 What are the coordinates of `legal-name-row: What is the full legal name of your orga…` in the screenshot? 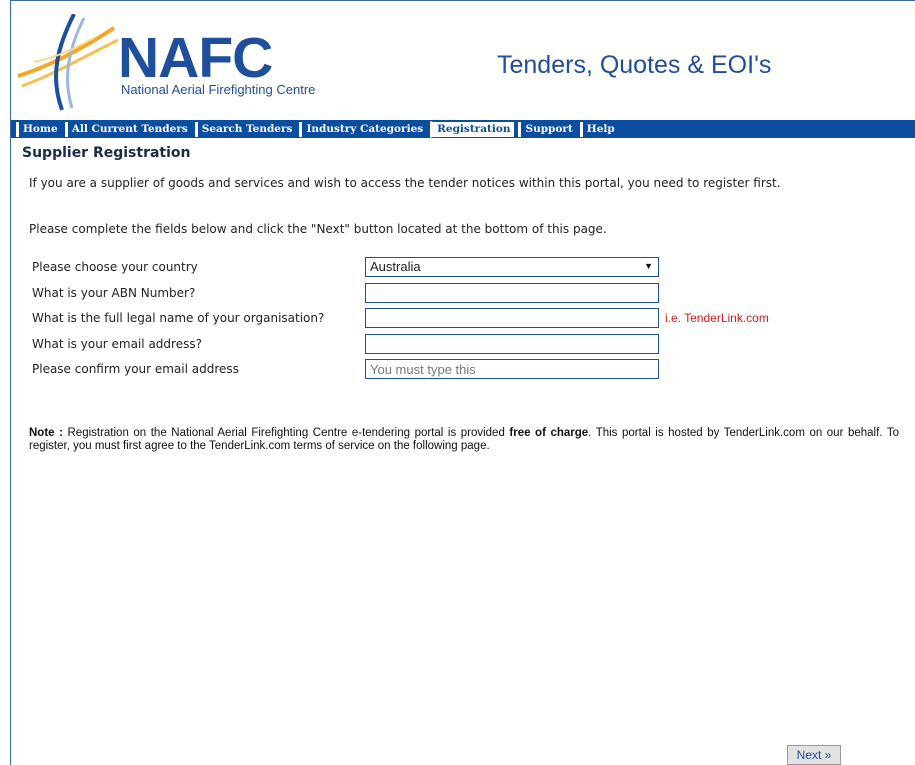 It's located at (462, 318).